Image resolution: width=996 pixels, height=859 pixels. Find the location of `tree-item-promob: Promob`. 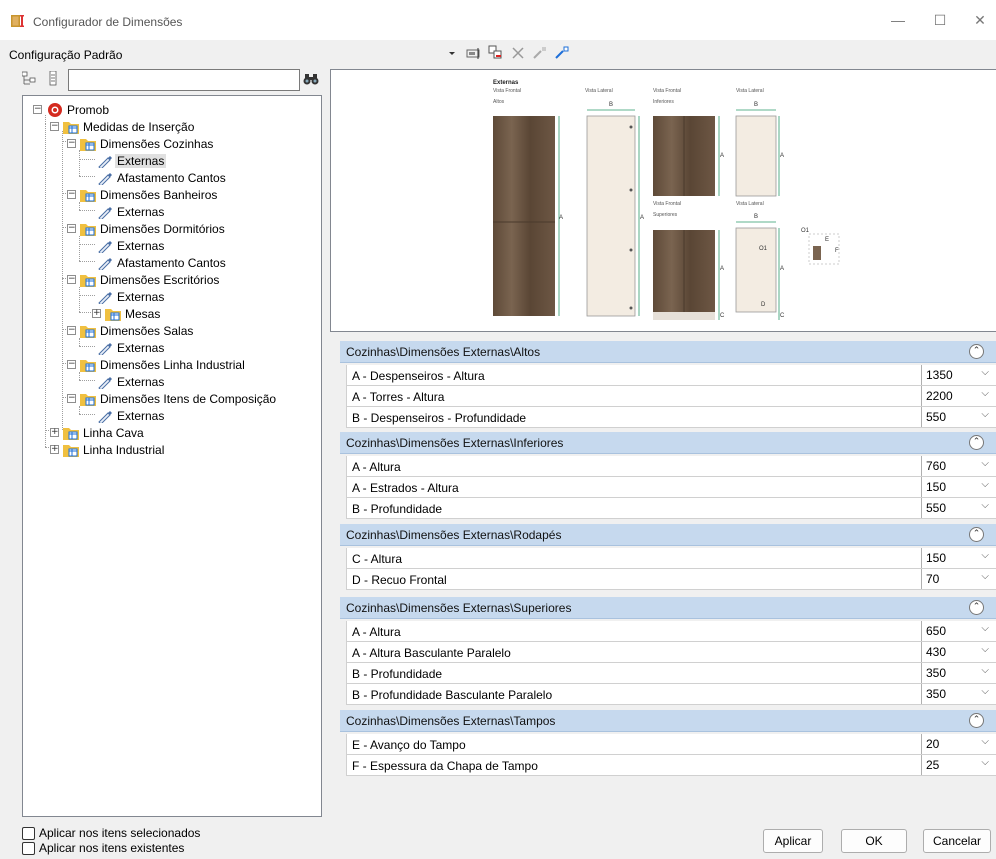

tree-item-promob: Promob is located at coordinates (78, 109).